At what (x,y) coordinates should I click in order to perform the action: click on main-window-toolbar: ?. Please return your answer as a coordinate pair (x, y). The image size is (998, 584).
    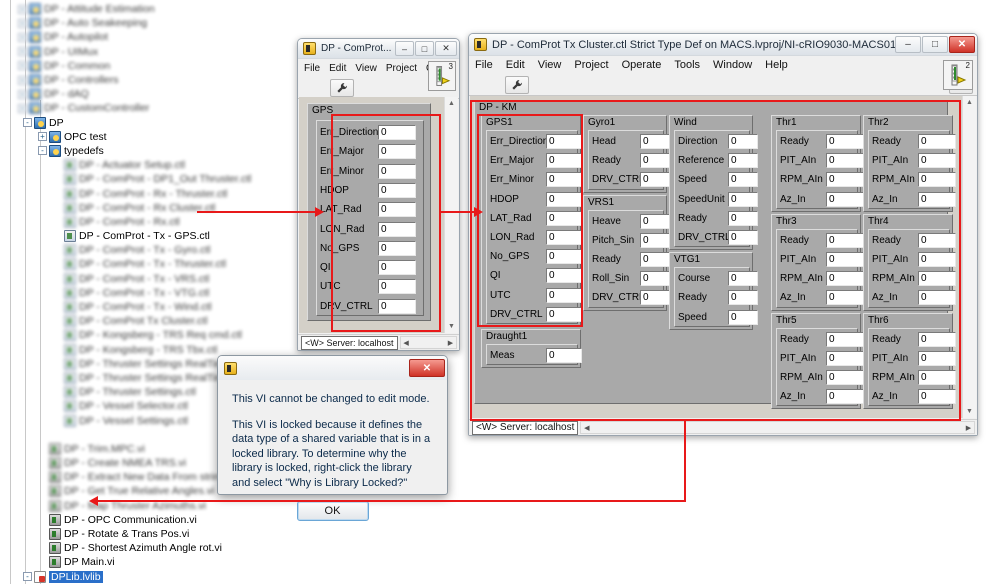
    Looking at the image, I should click on (723, 85).